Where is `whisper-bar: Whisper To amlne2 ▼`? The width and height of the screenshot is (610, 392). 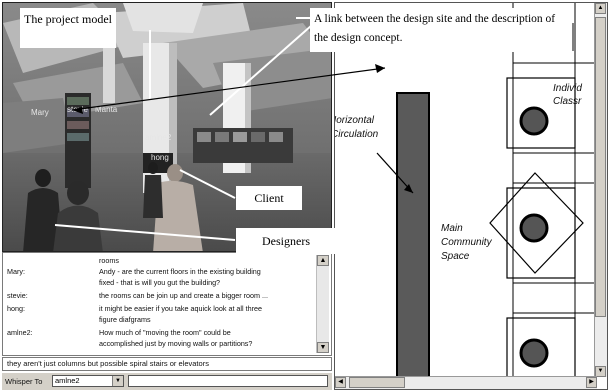 whisper-bar: Whisper To amlne2 ▼ is located at coordinates (167, 381).